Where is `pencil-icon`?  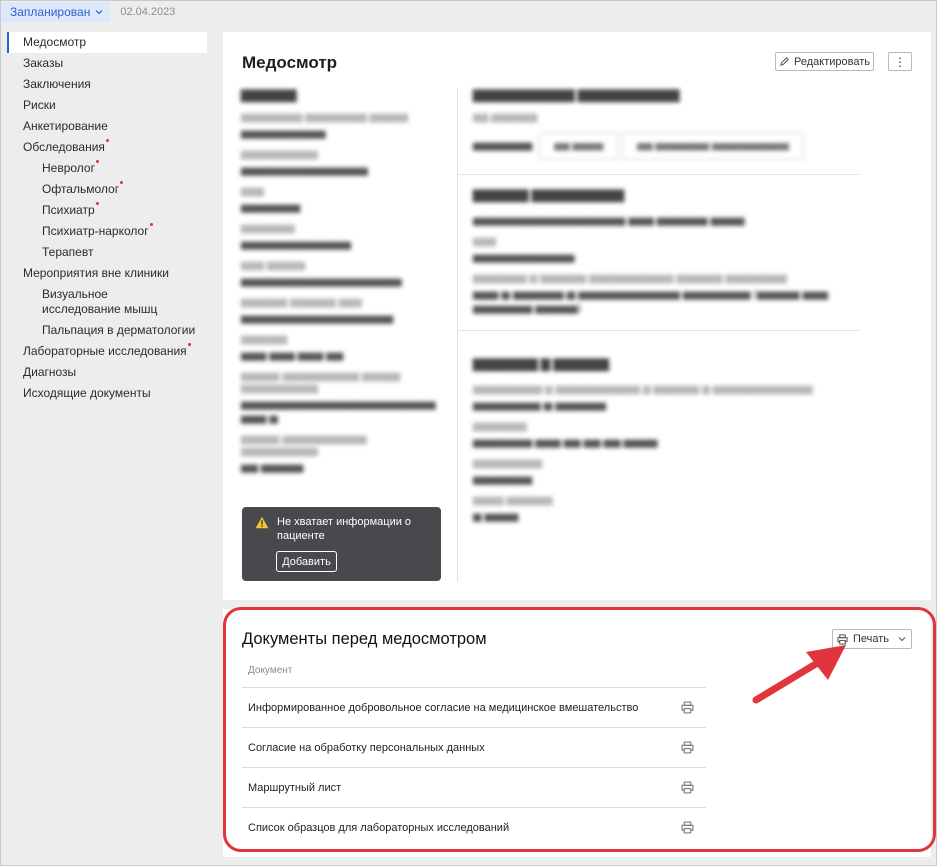 pencil-icon is located at coordinates (784, 61).